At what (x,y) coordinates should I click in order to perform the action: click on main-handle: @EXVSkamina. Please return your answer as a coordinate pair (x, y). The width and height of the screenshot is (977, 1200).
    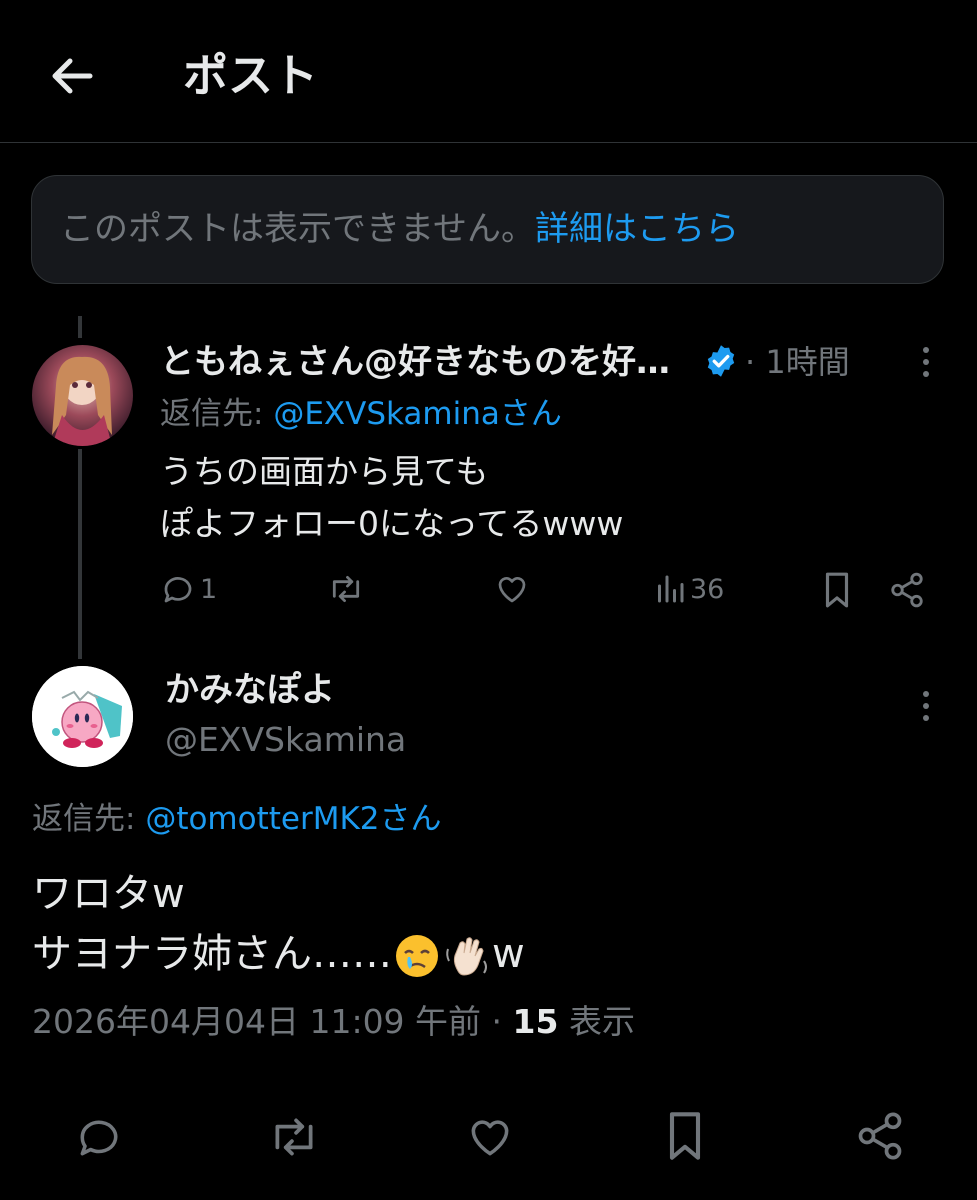
    Looking at the image, I should click on (285, 740).